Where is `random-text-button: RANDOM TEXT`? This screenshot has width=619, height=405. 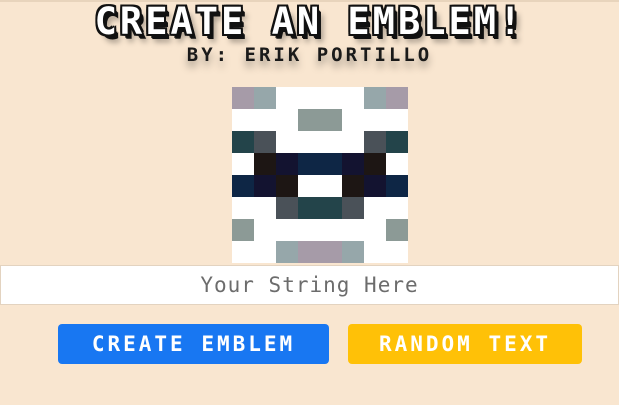 random-text-button: RANDOM TEXT is located at coordinates (465, 344).